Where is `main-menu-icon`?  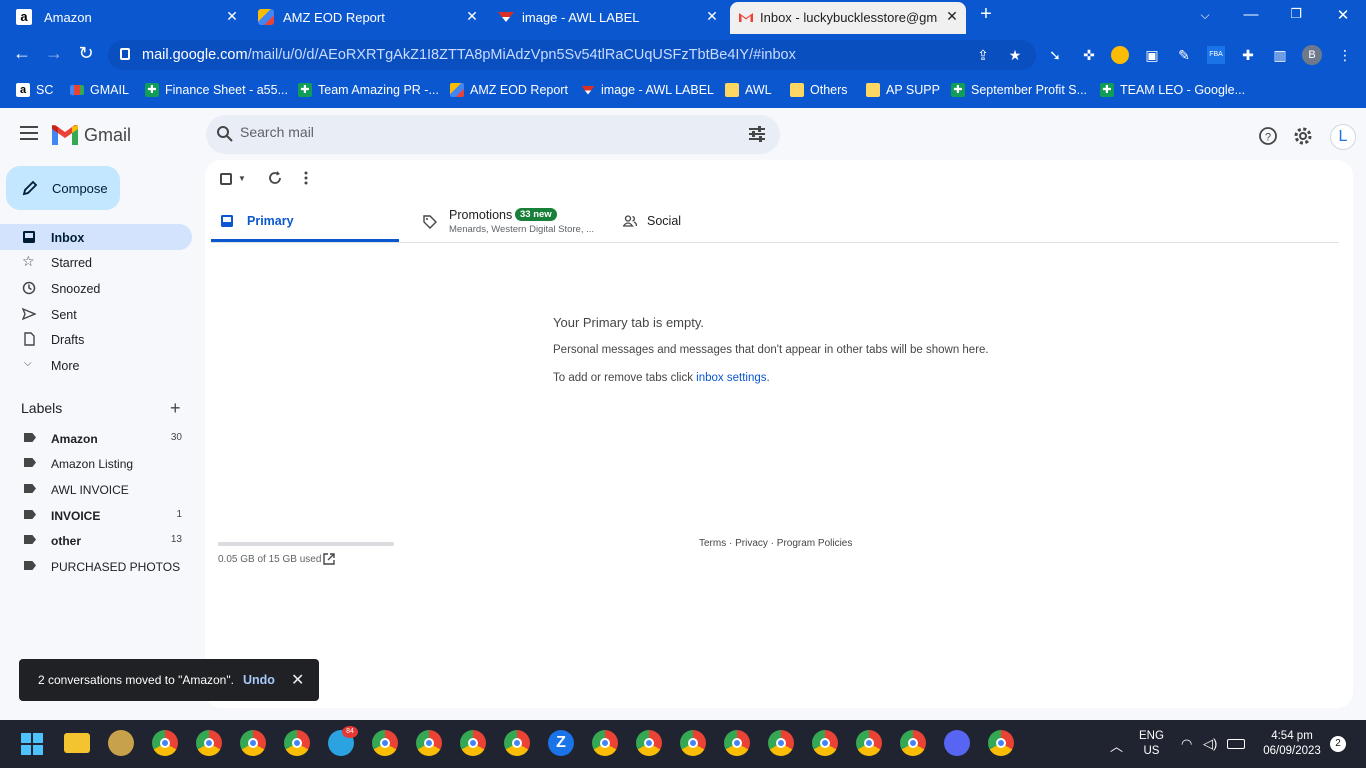
main-menu-icon is located at coordinates (29, 133).